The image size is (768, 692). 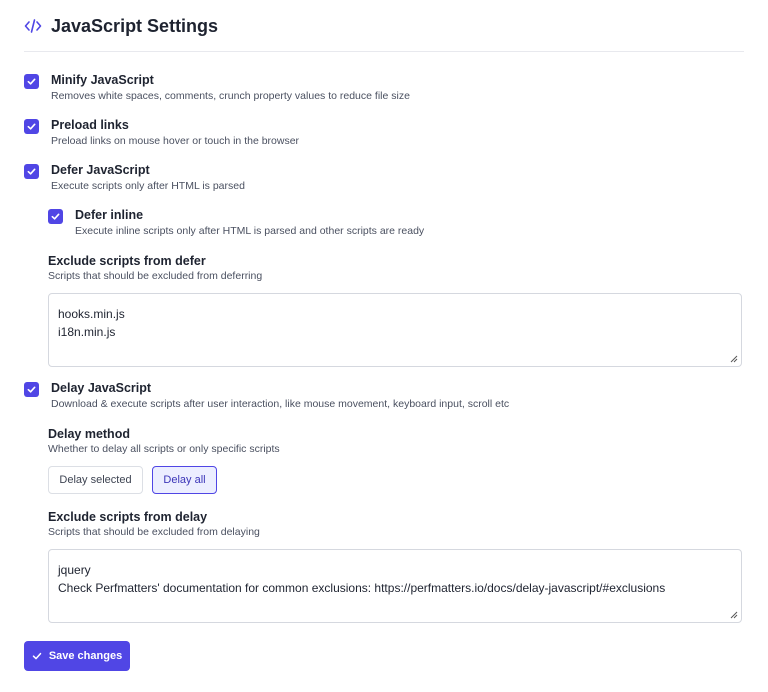 What do you see at coordinates (128, 517) in the screenshot?
I see `exclude-delay-label: Exclude scripts from delay` at bounding box center [128, 517].